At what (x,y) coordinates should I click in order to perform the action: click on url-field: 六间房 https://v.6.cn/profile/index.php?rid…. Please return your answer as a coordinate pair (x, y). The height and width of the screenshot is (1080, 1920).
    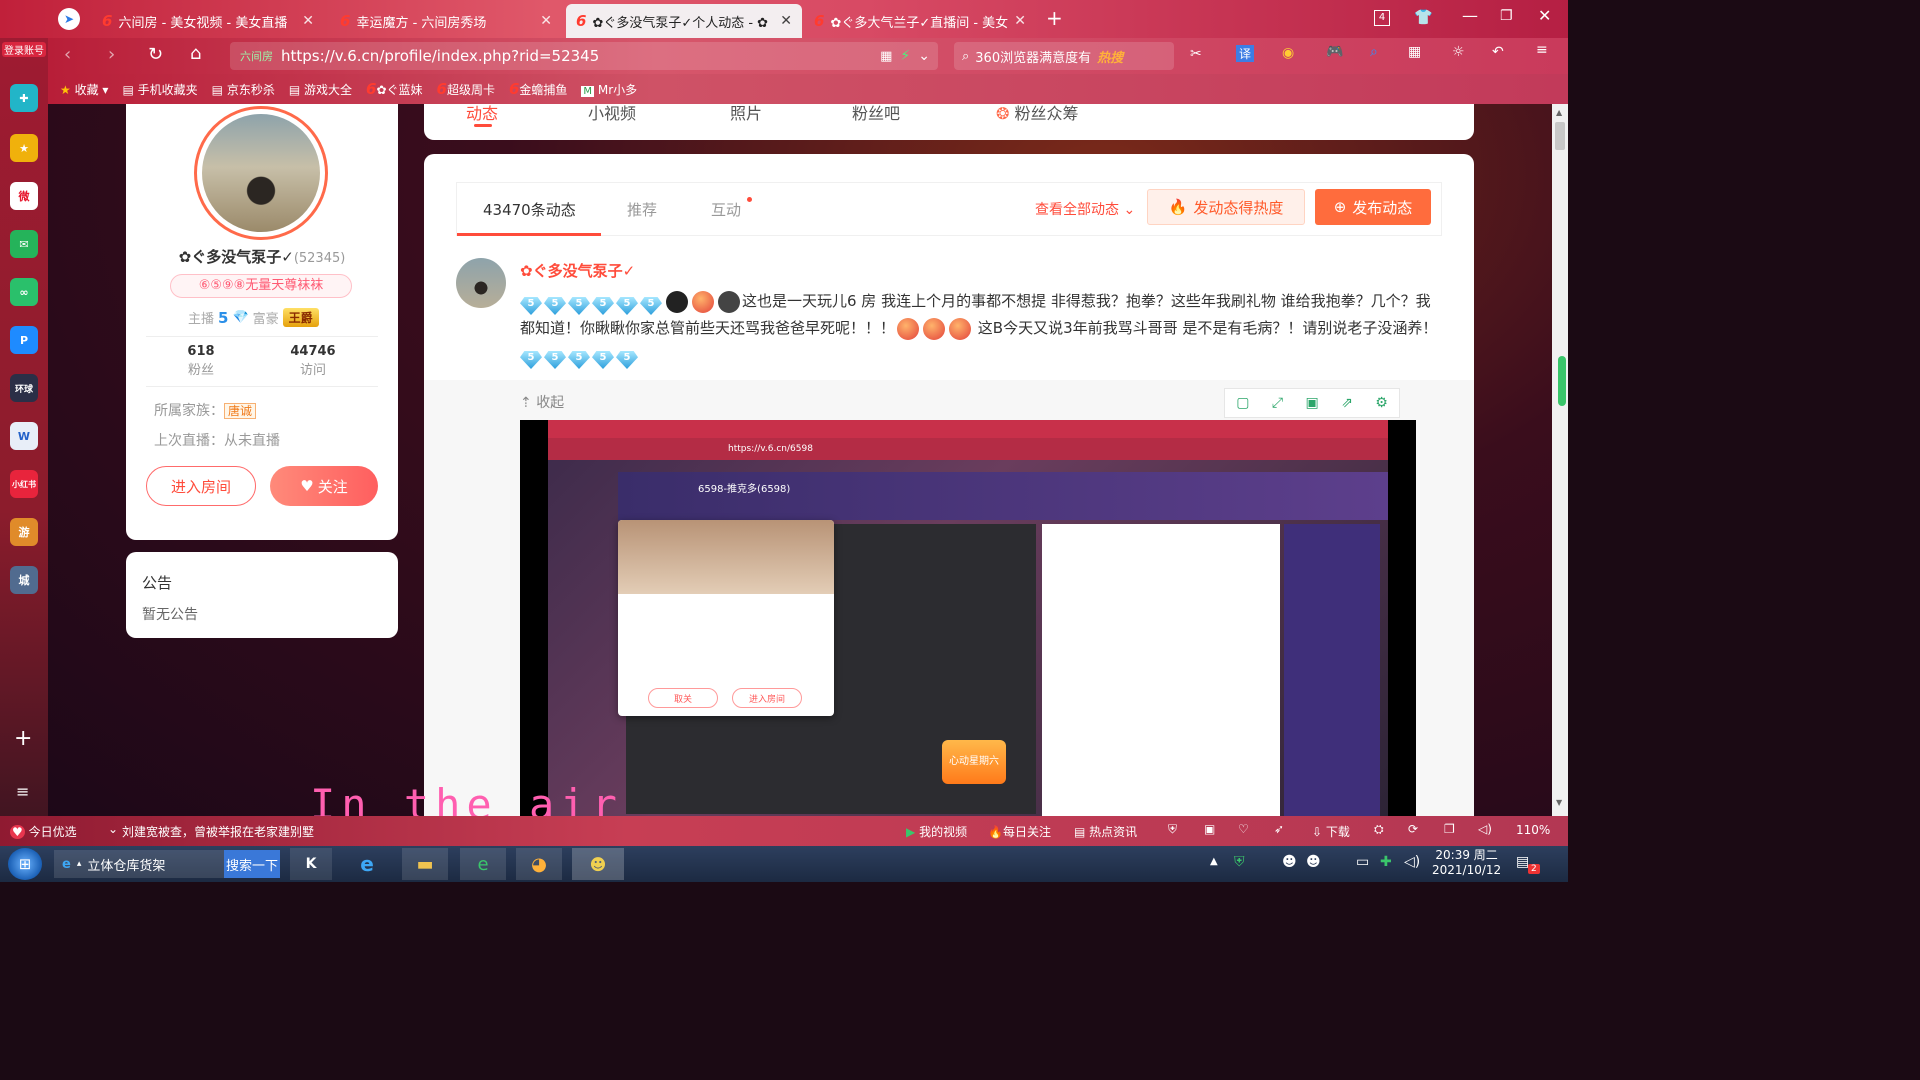
    Looking at the image, I should click on (584, 56).